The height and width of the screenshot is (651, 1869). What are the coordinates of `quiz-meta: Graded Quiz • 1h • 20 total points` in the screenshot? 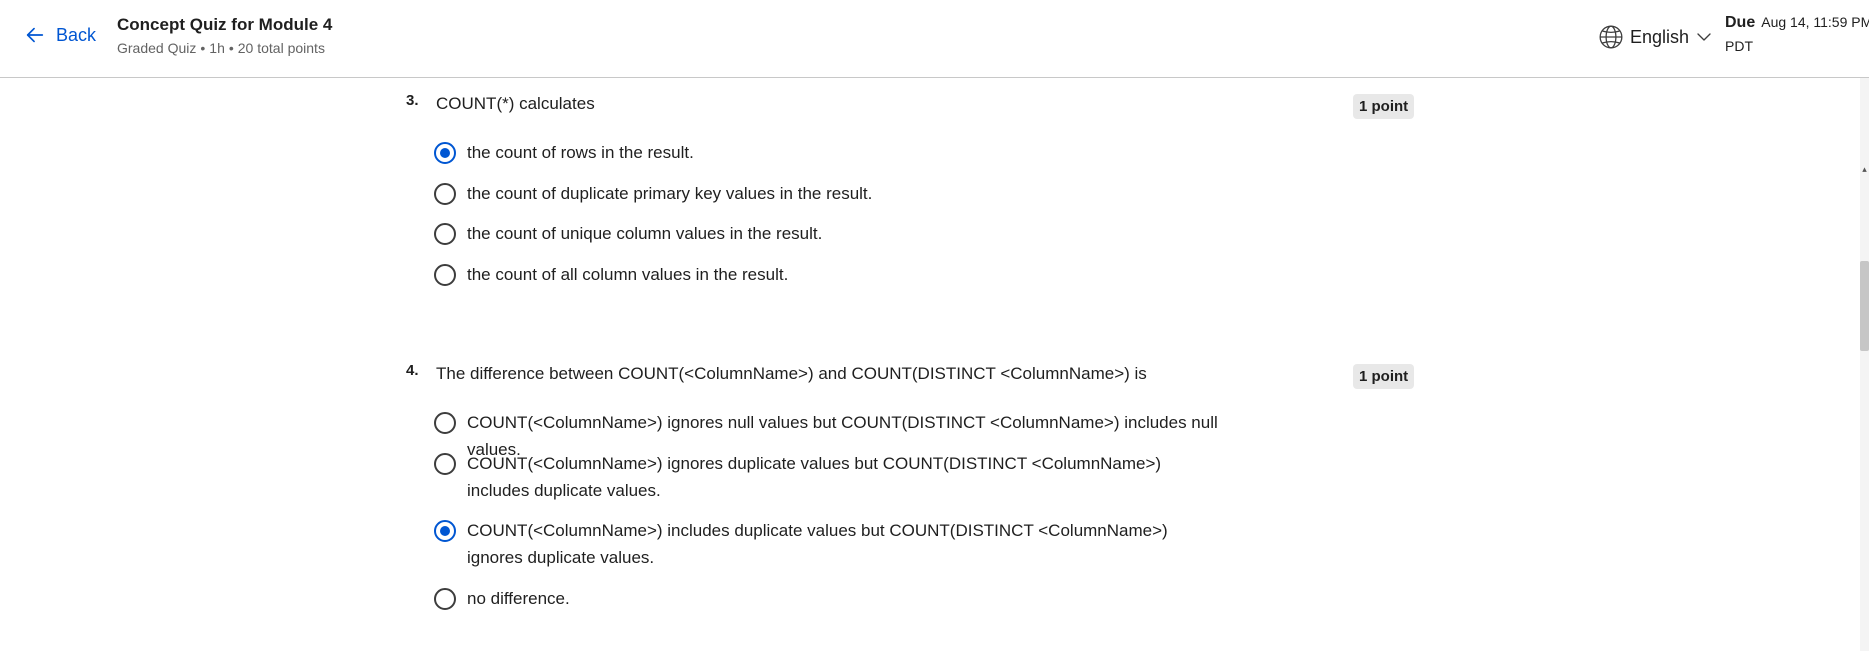 It's located at (224, 48).